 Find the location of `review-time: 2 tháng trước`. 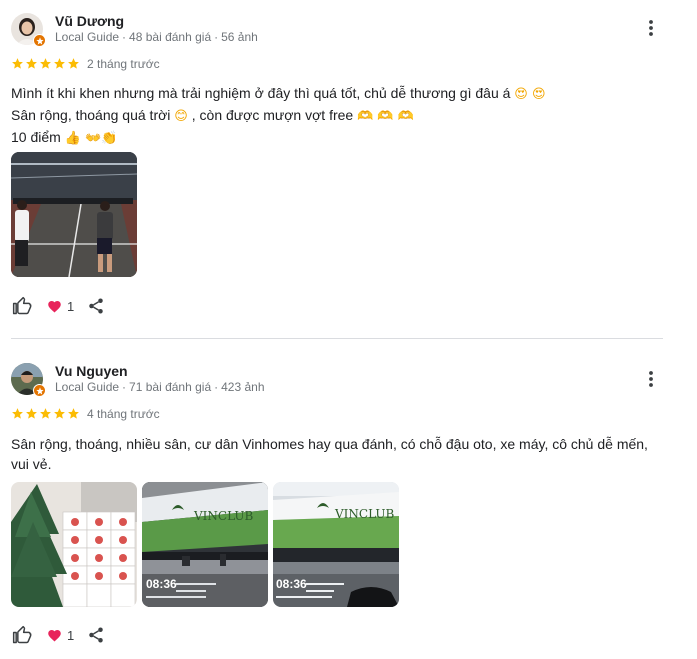

review-time: 2 tháng trước is located at coordinates (123, 64).